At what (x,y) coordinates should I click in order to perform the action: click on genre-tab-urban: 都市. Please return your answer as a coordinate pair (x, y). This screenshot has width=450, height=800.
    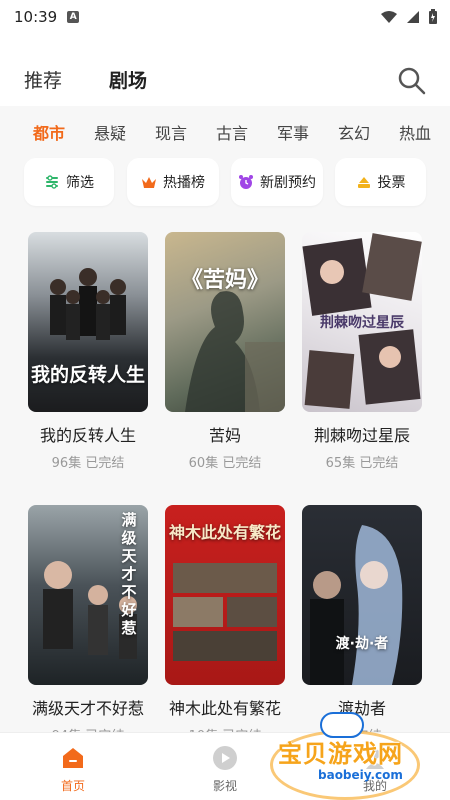
    Looking at the image, I should click on (63, 132).